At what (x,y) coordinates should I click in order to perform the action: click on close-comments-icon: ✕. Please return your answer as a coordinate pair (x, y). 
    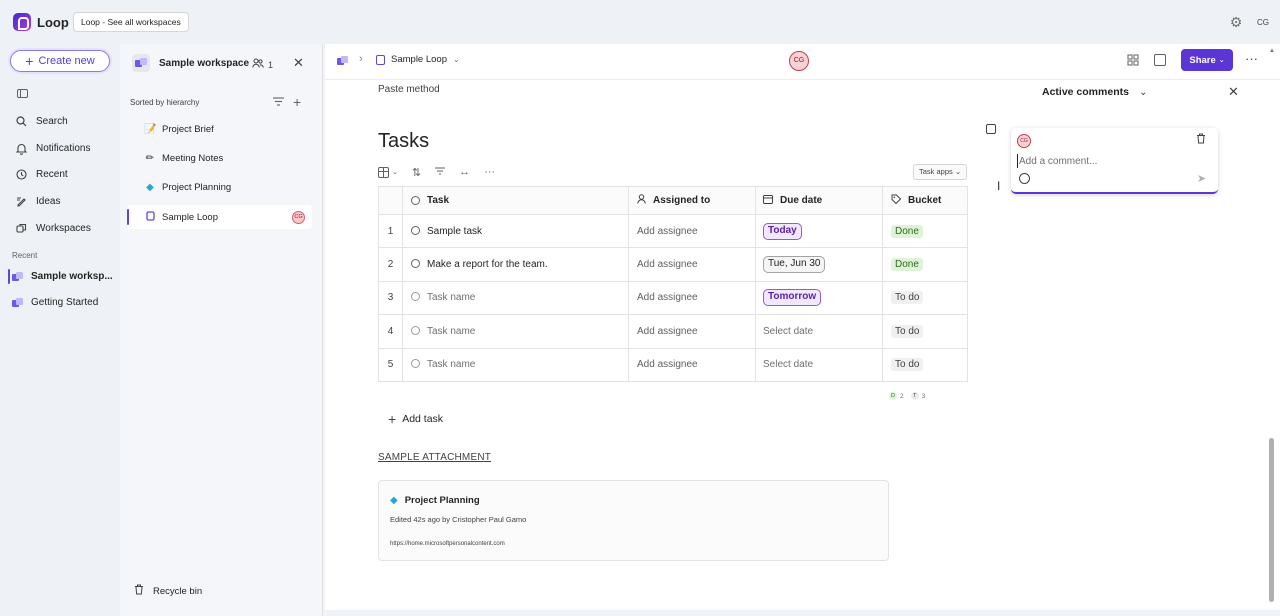
    Looking at the image, I should click on (1233, 92).